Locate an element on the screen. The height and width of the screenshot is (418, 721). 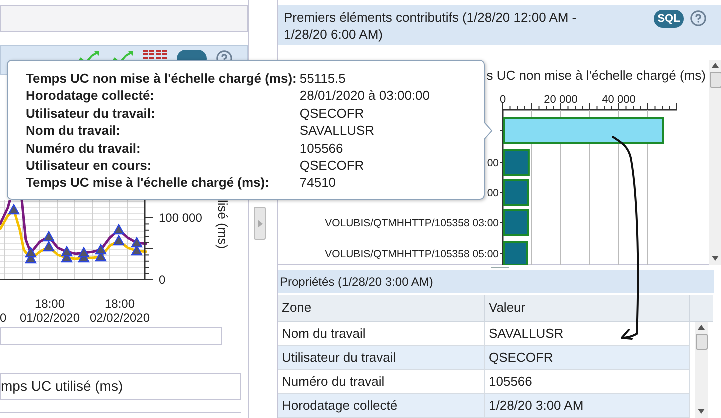
help-icon is located at coordinates (698, 18).